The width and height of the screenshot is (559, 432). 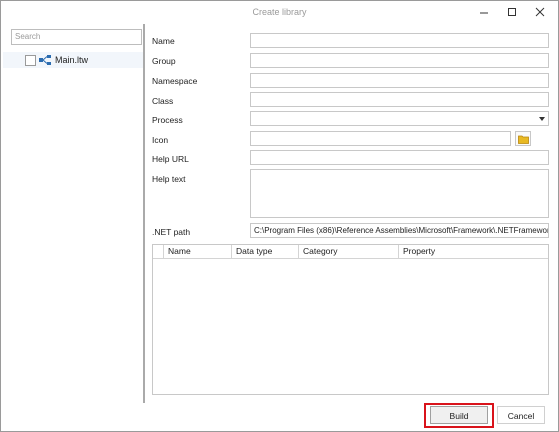 What do you see at coordinates (399, 118) in the screenshot?
I see `process-dropdown` at bounding box center [399, 118].